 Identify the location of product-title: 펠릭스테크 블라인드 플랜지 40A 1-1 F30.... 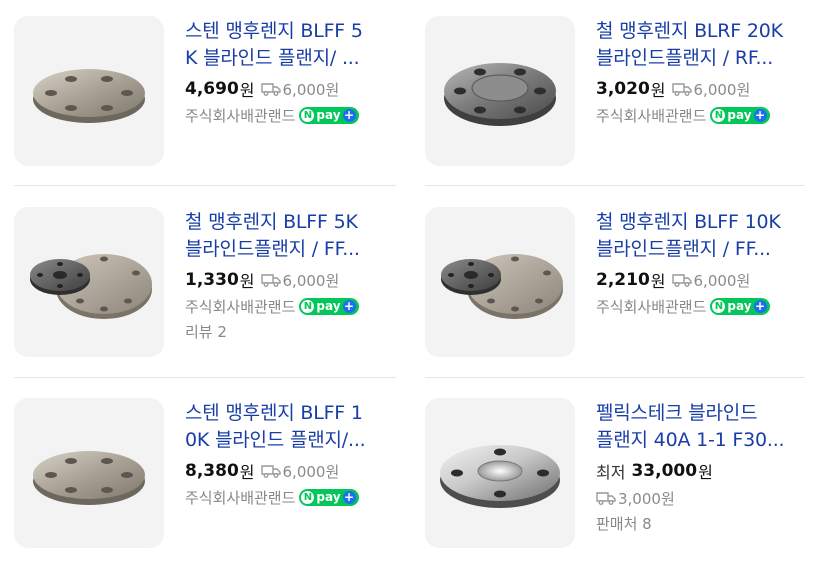
(703, 427).